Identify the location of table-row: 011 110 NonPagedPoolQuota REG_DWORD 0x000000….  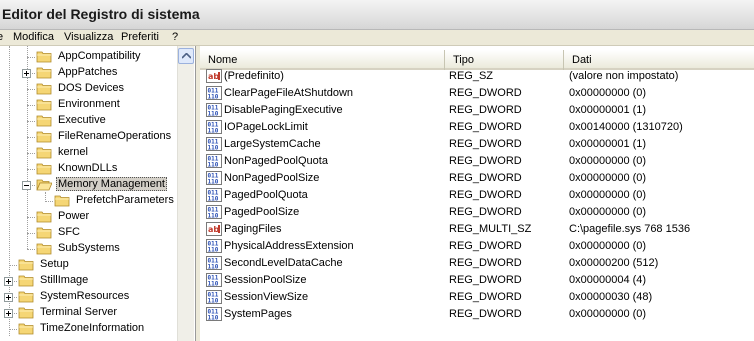
(477, 161).